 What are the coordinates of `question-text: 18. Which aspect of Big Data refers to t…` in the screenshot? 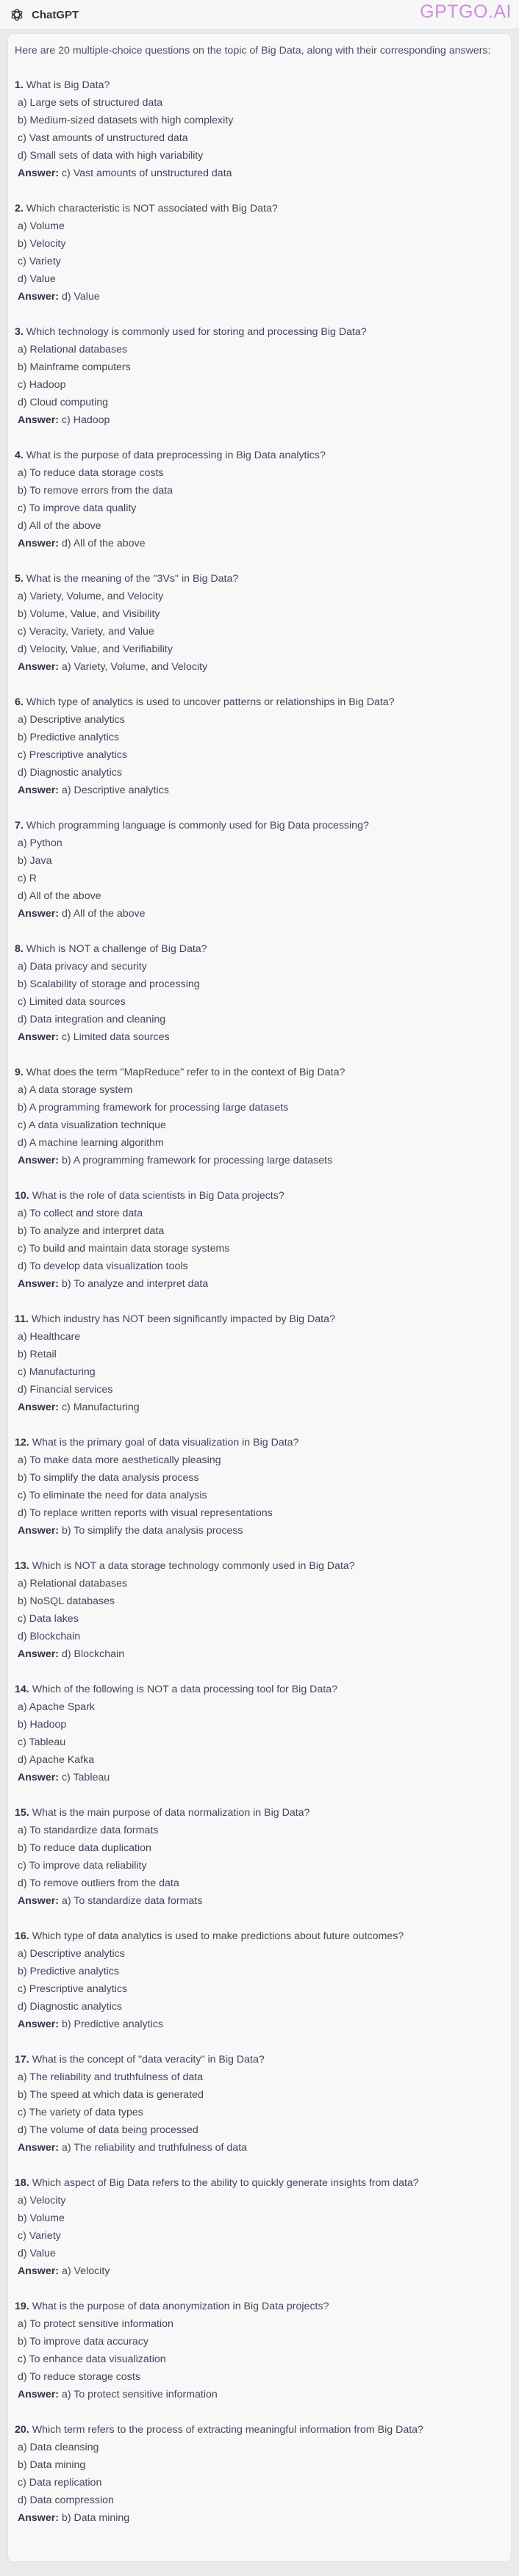 It's located at (259, 2183).